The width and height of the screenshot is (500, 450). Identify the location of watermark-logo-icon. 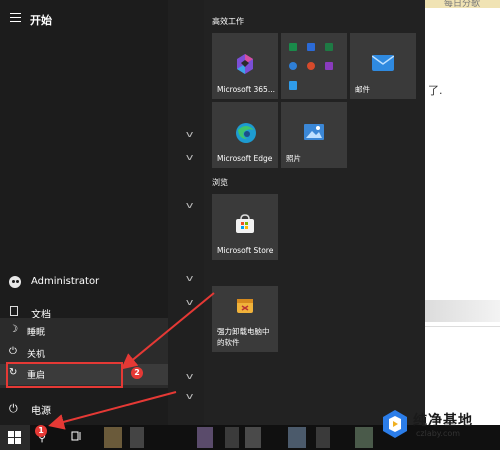
(395, 424).